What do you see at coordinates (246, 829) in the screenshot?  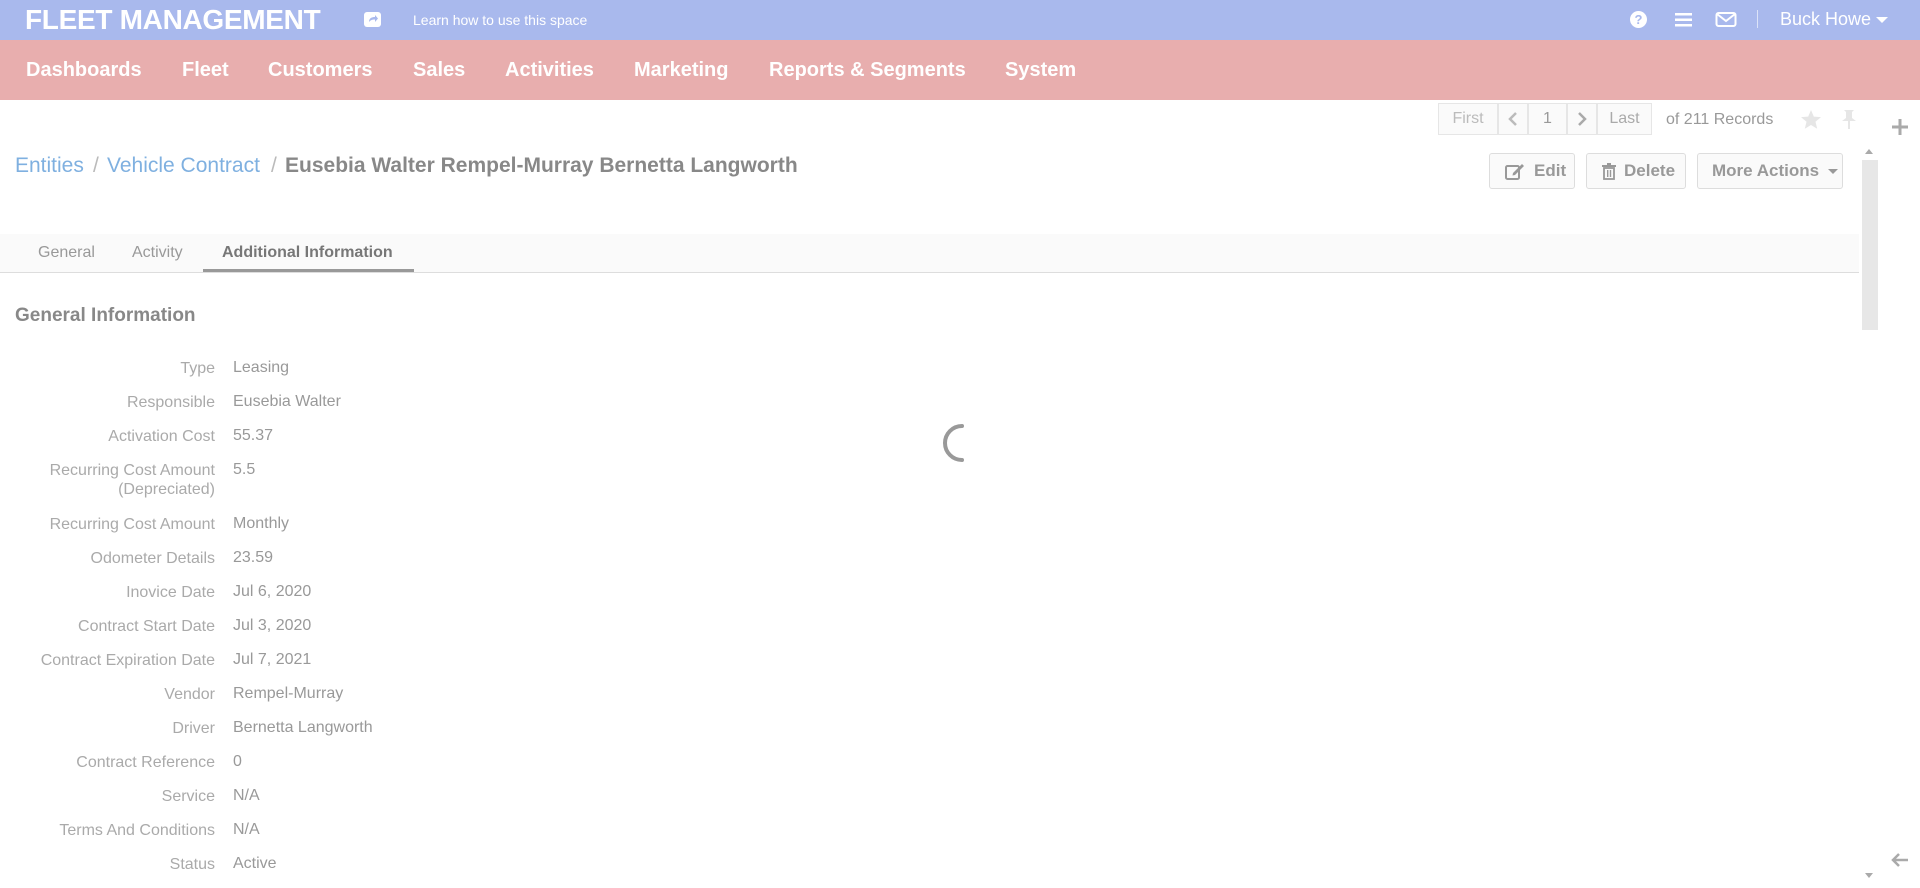 I see `field-value-terms-and-conditions: N/A` at bounding box center [246, 829].